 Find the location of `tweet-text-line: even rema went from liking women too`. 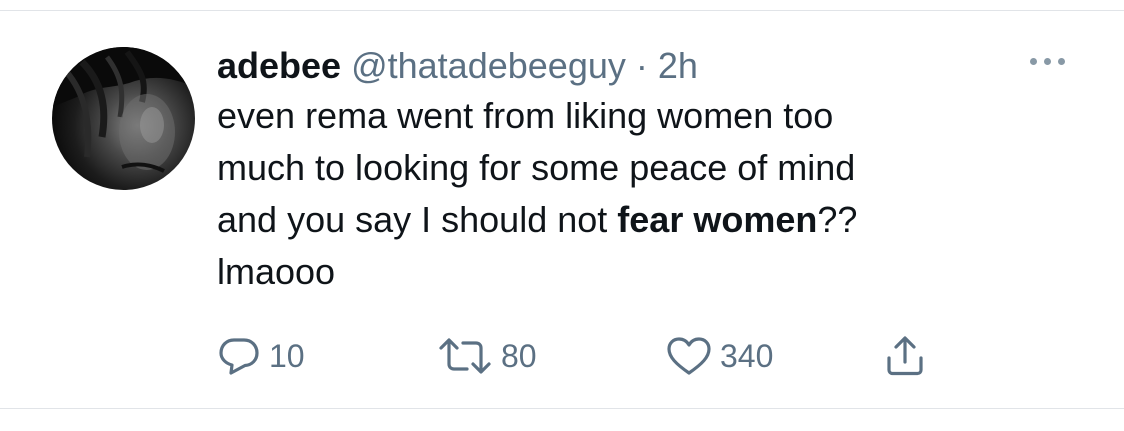

tweet-text-line: even rema went from liking women too is located at coordinates (525, 115).